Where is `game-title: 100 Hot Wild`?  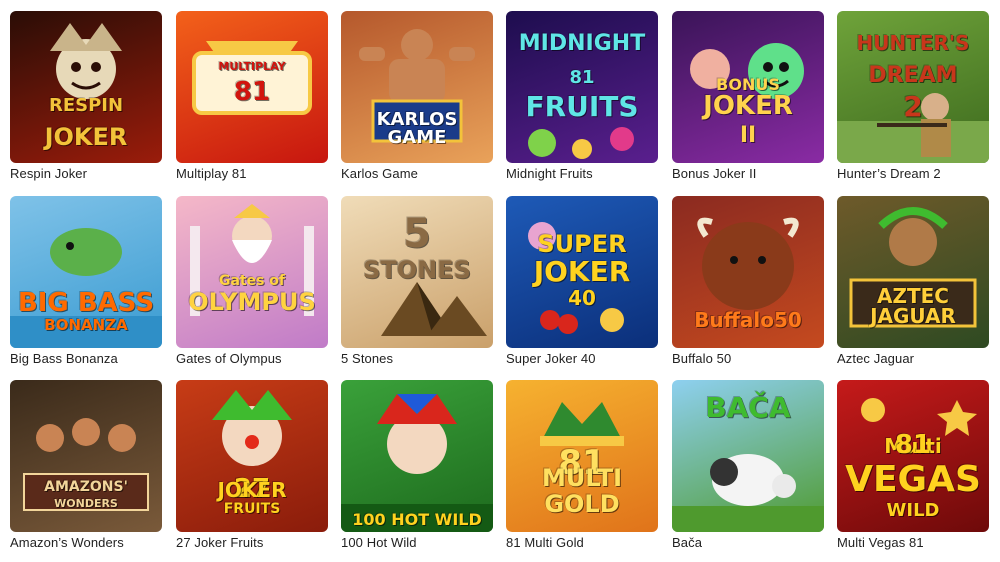
game-title: 100 Hot Wild is located at coordinates (379, 542).